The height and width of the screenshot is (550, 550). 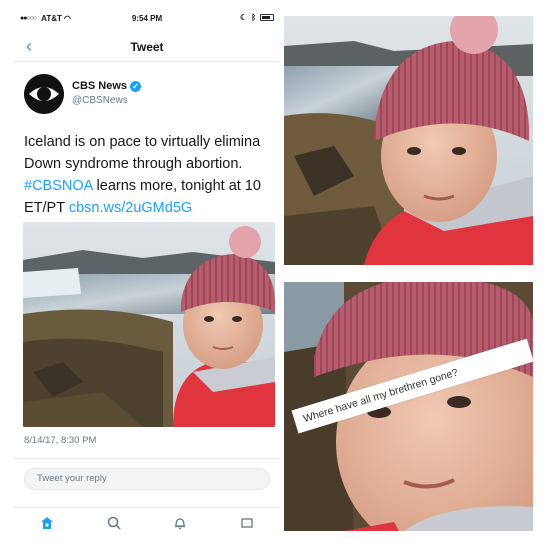 What do you see at coordinates (247, 523) in the screenshot?
I see `messages-icon` at bounding box center [247, 523].